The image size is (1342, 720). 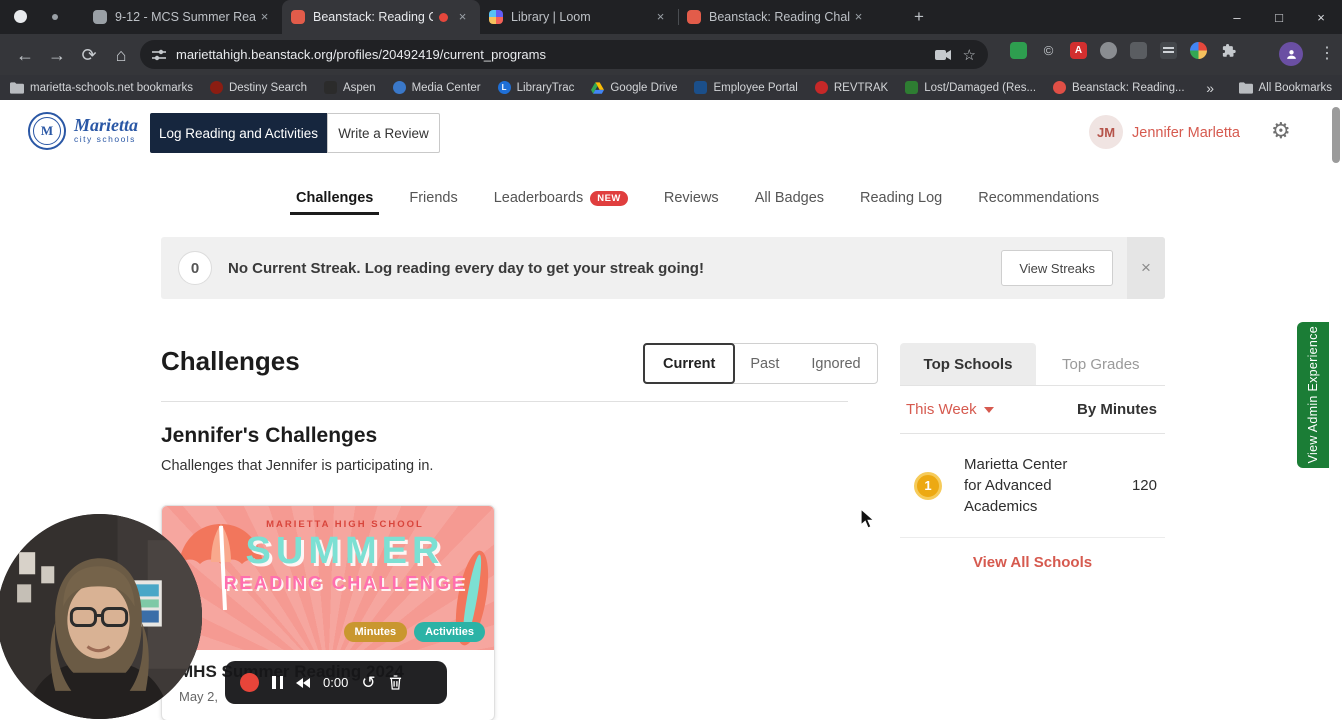 I want to click on site-settings-icon, so click(x=159, y=55).